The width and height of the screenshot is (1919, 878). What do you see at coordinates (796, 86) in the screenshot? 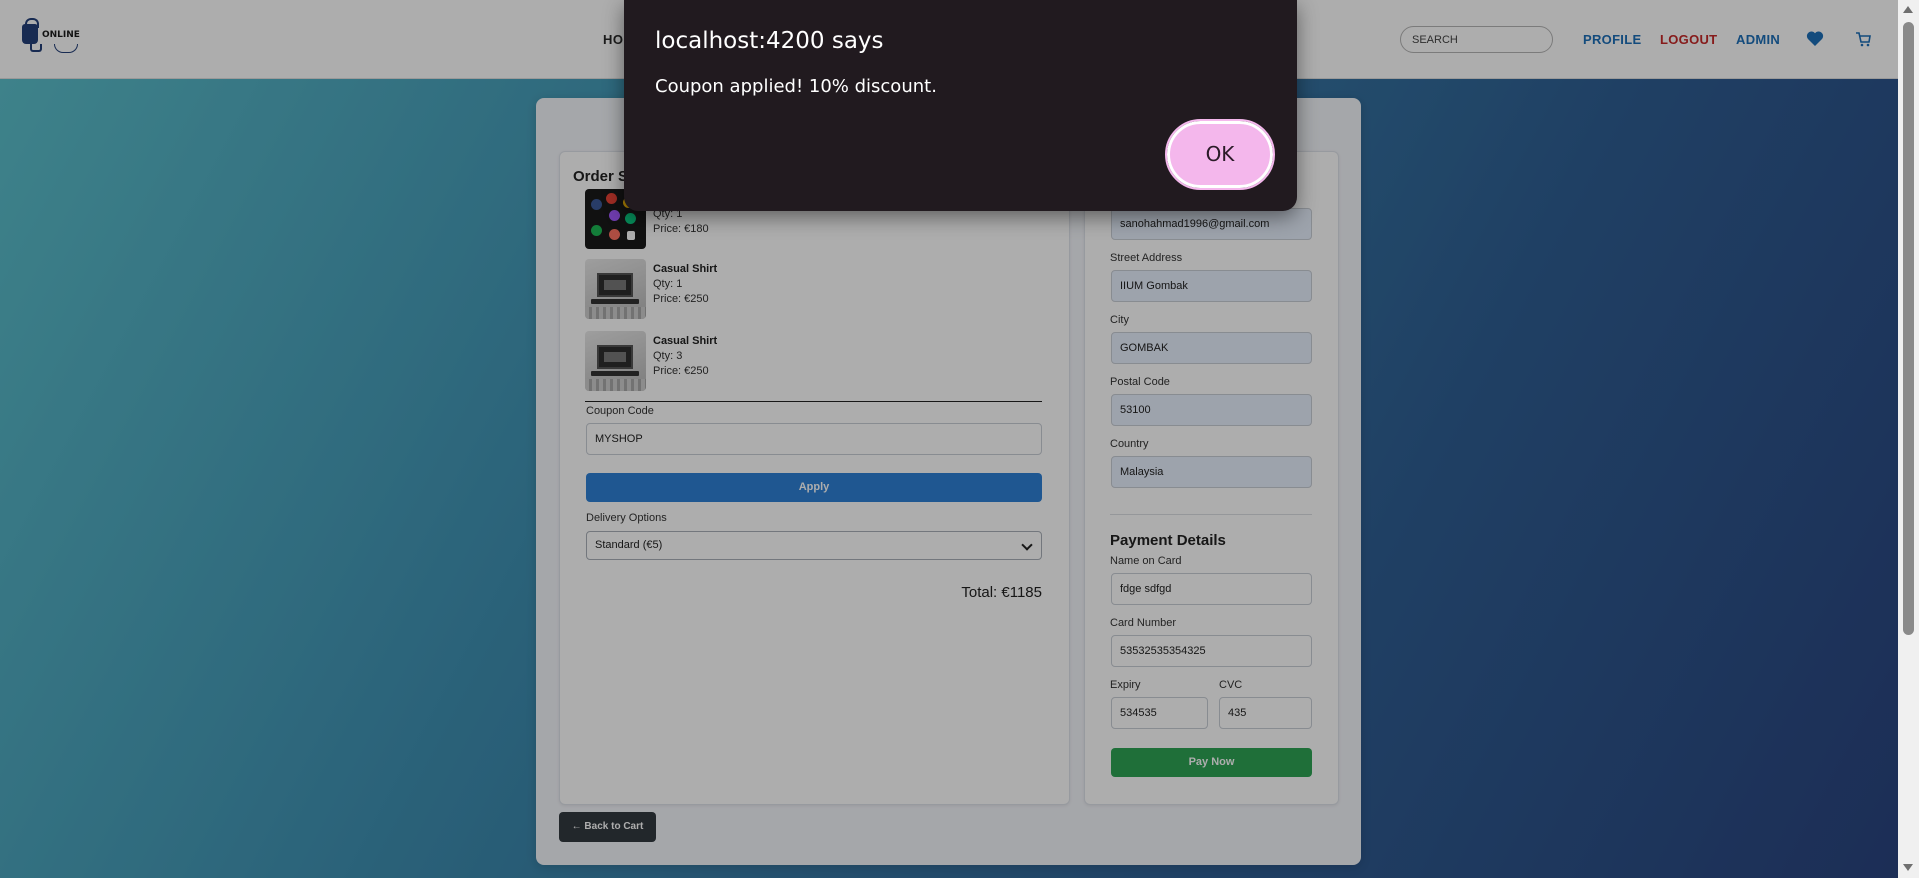
I see `alert-dialog-message: Coupon applied! 10% discount.` at bounding box center [796, 86].